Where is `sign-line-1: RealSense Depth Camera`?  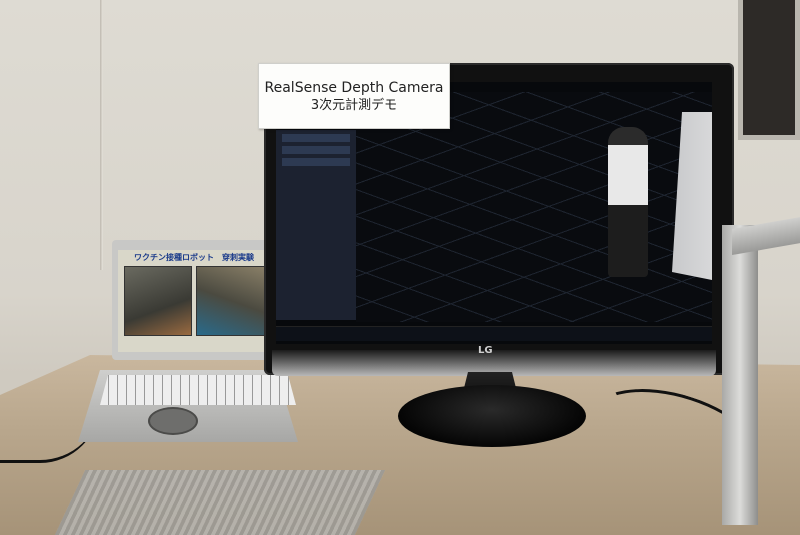
sign-line-1: RealSense Depth Camera is located at coordinates (354, 87).